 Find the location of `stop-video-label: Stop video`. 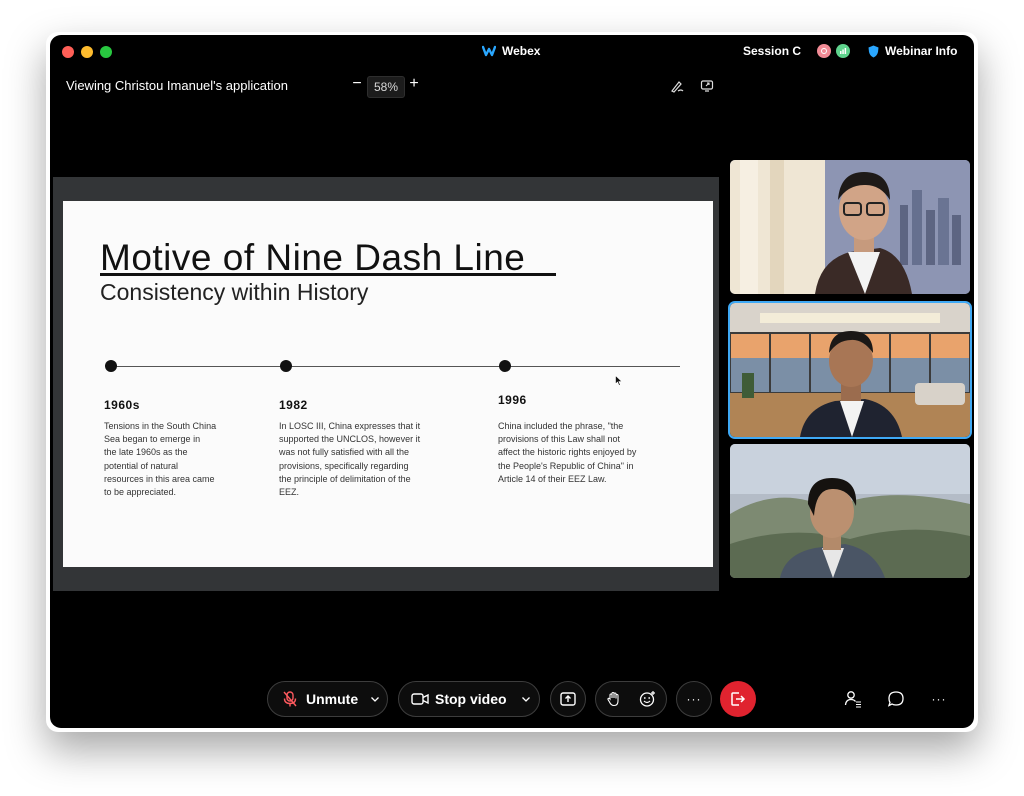

stop-video-label: Stop video is located at coordinates (471, 699).